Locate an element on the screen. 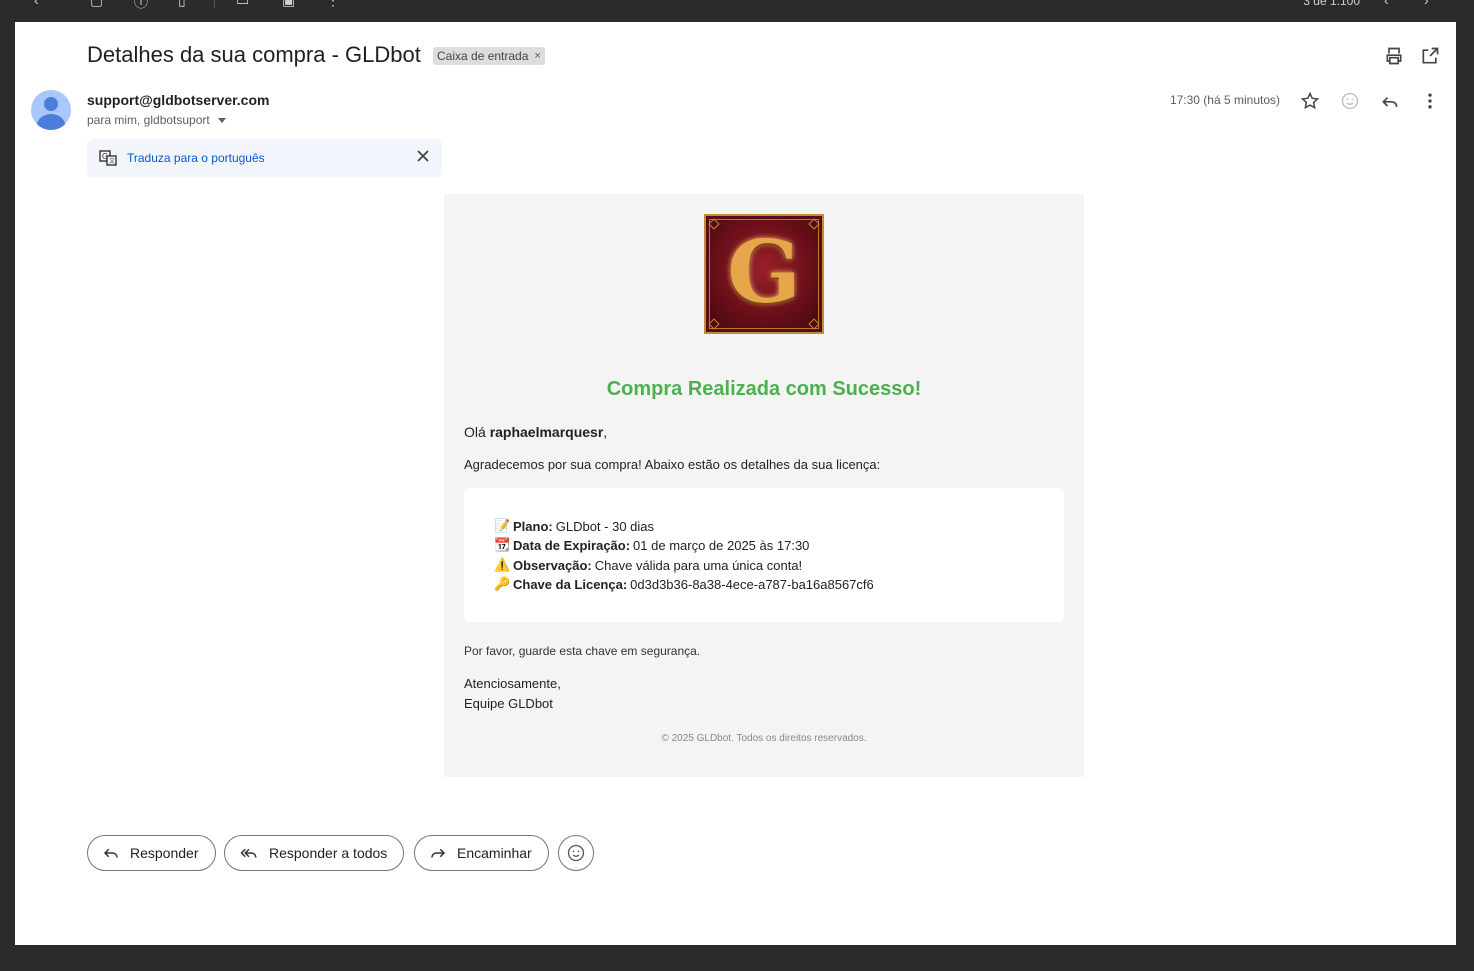 Image resolution: width=1474 pixels, height=971 pixels. forward-button: Encaminhar is located at coordinates (481, 853).